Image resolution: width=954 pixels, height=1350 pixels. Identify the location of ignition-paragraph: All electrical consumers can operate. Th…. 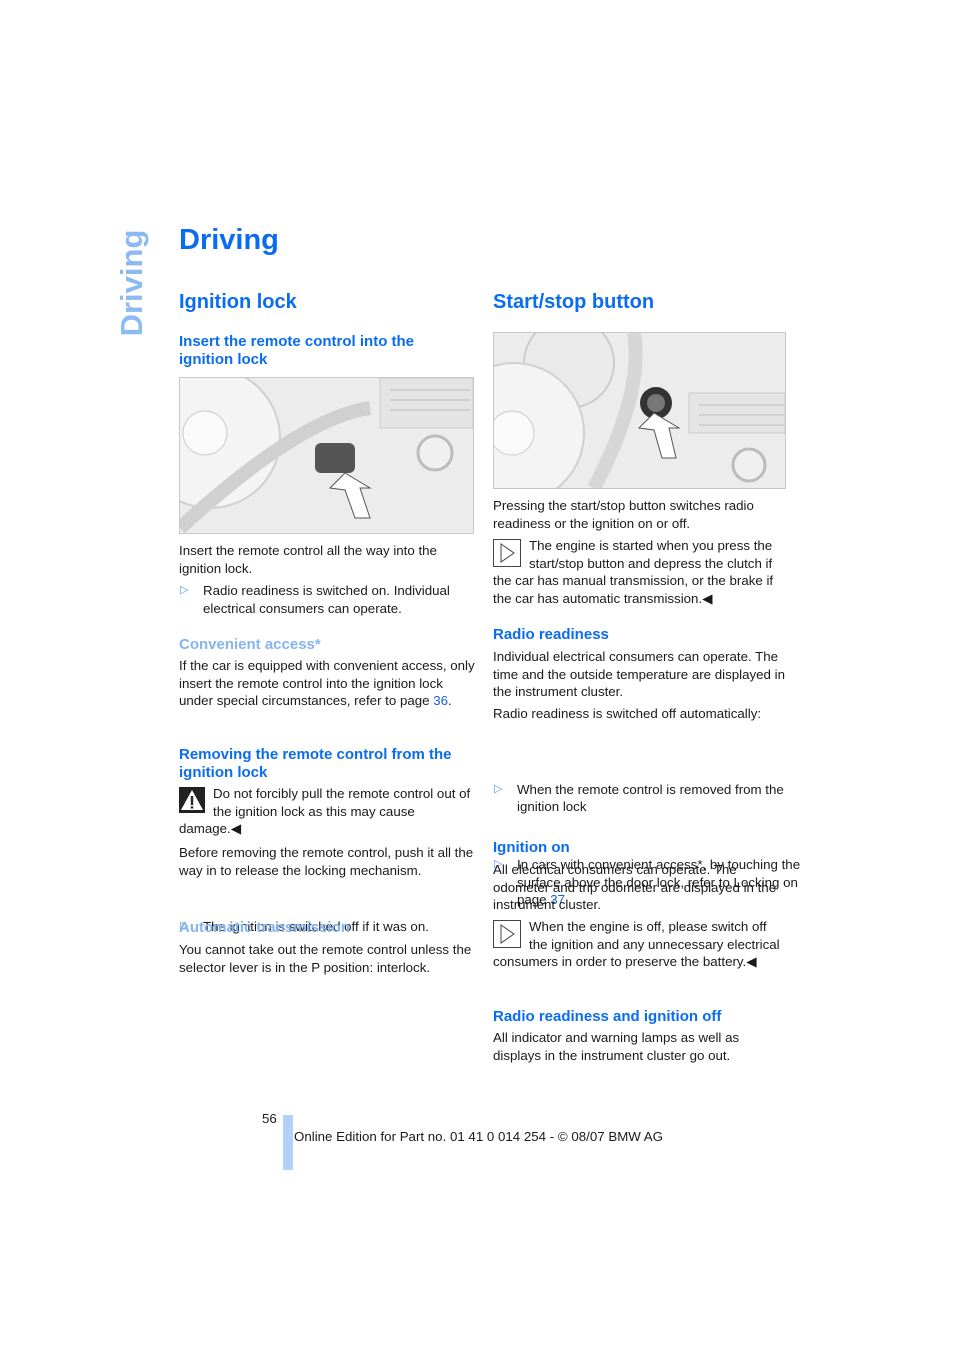
(635, 887).